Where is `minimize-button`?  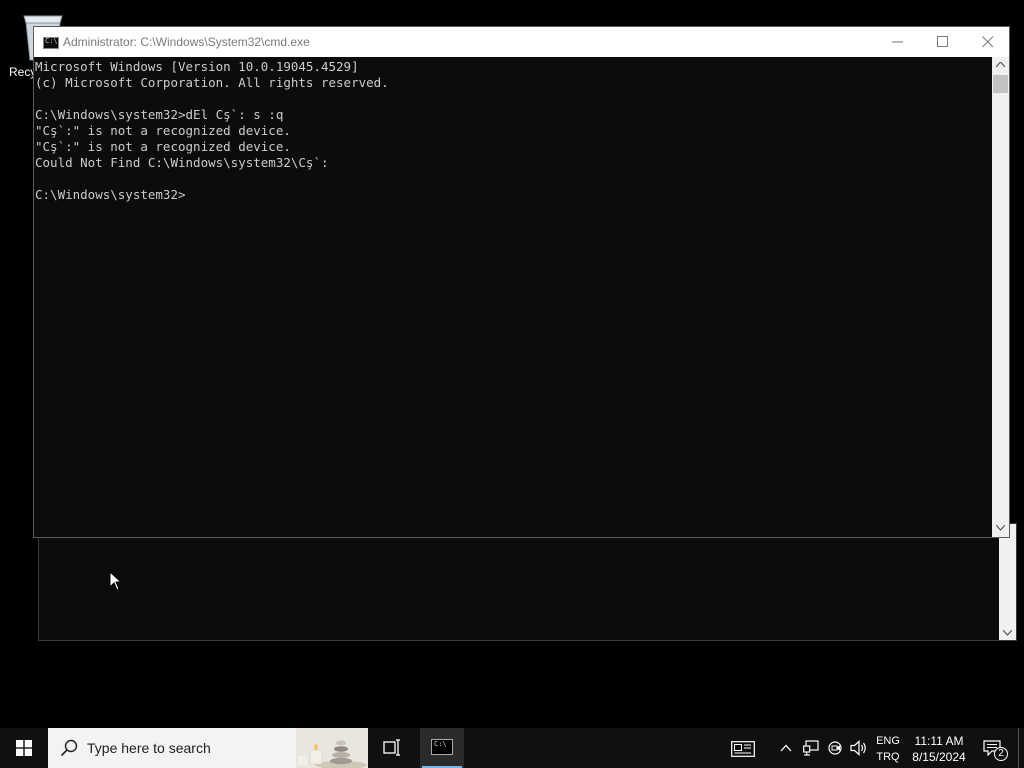
minimize-button is located at coordinates (898, 42).